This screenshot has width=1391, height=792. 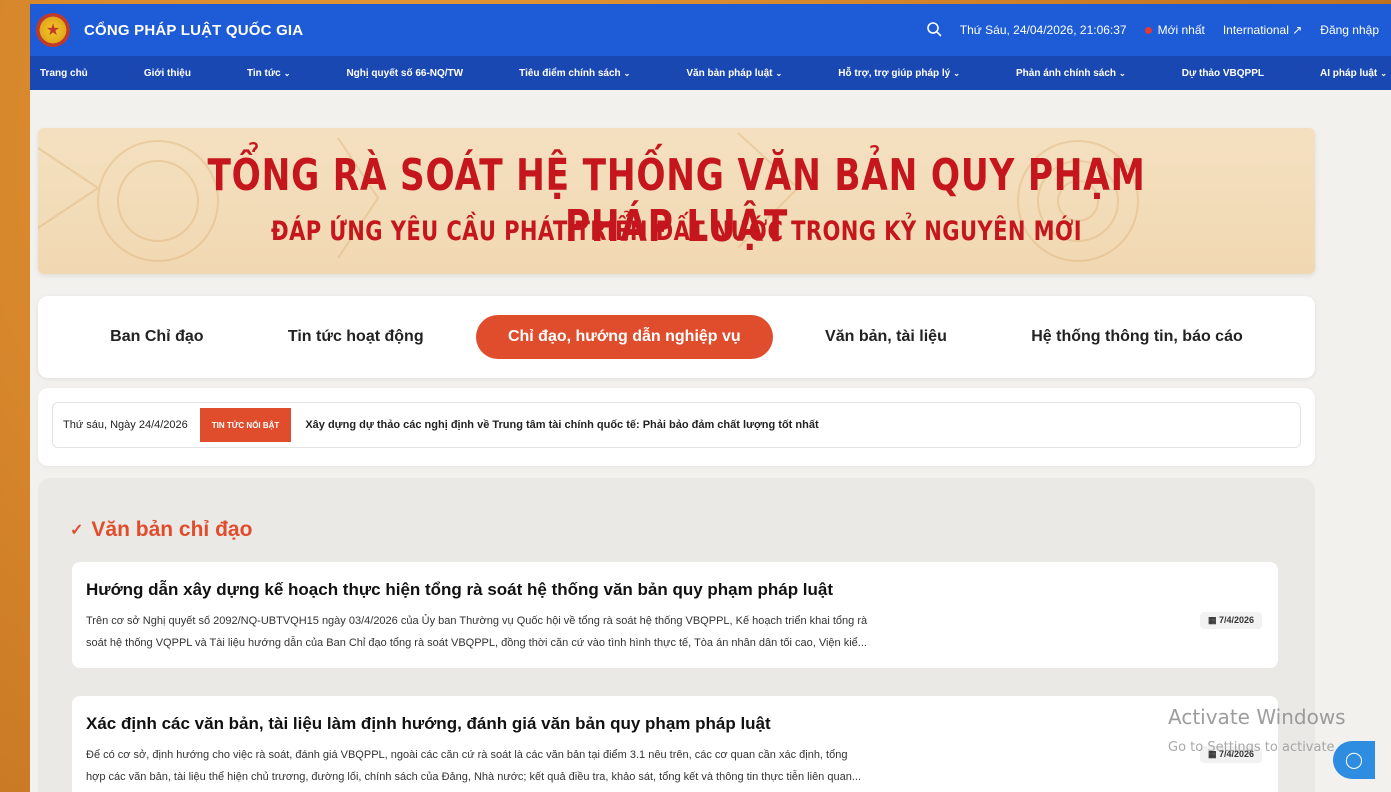 I want to click on international-link: International ↗, so click(x=1262, y=30).